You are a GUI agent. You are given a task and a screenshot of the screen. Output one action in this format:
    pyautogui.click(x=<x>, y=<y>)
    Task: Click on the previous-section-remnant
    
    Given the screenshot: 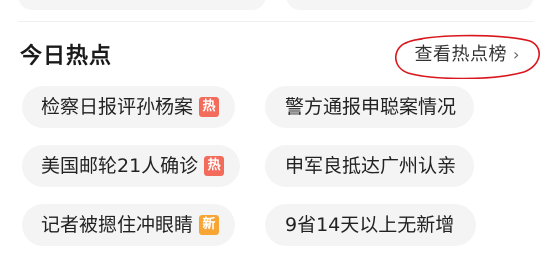 What is the action you would take?
    pyautogui.click(x=276, y=11)
    